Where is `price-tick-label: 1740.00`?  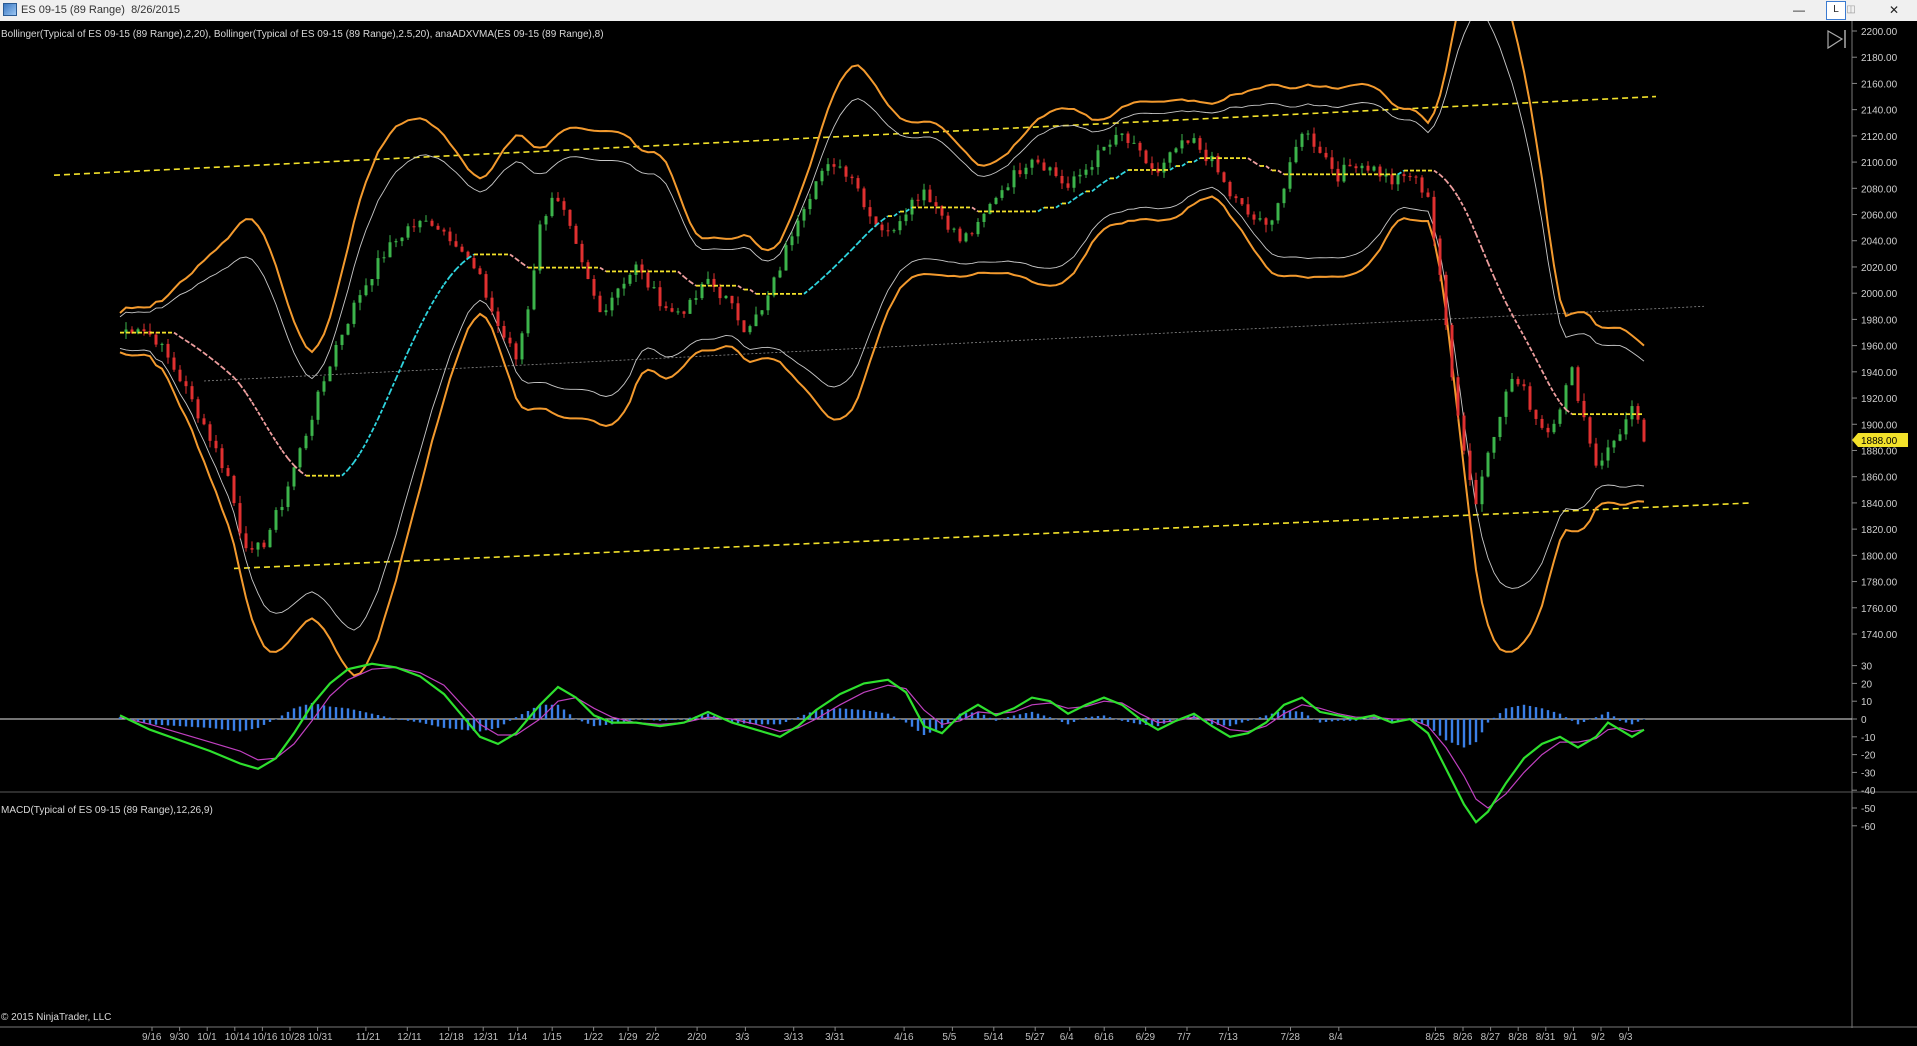
price-tick-label: 1740.00 is located at coordinates (1879, 635).